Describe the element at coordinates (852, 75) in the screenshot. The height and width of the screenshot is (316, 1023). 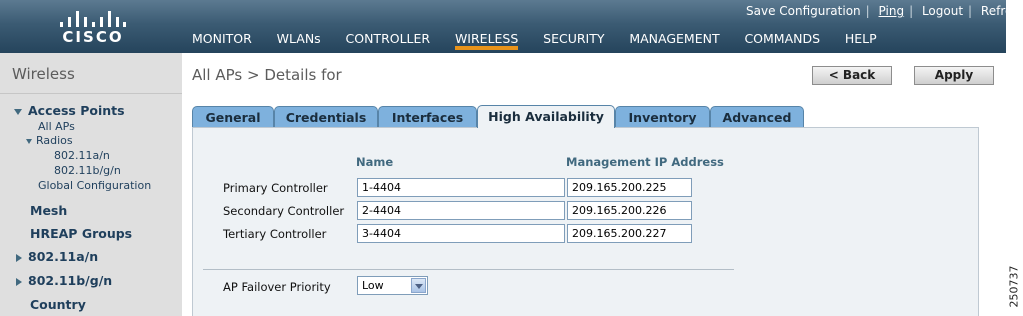
I see `back-button: < Back` at that location.